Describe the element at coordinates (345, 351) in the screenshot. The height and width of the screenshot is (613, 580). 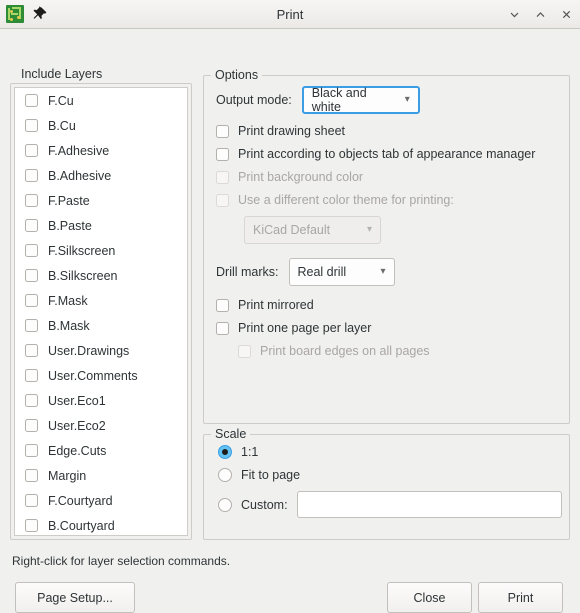
I see `print-board-edges-label: Print board edges on all pages` at that location.